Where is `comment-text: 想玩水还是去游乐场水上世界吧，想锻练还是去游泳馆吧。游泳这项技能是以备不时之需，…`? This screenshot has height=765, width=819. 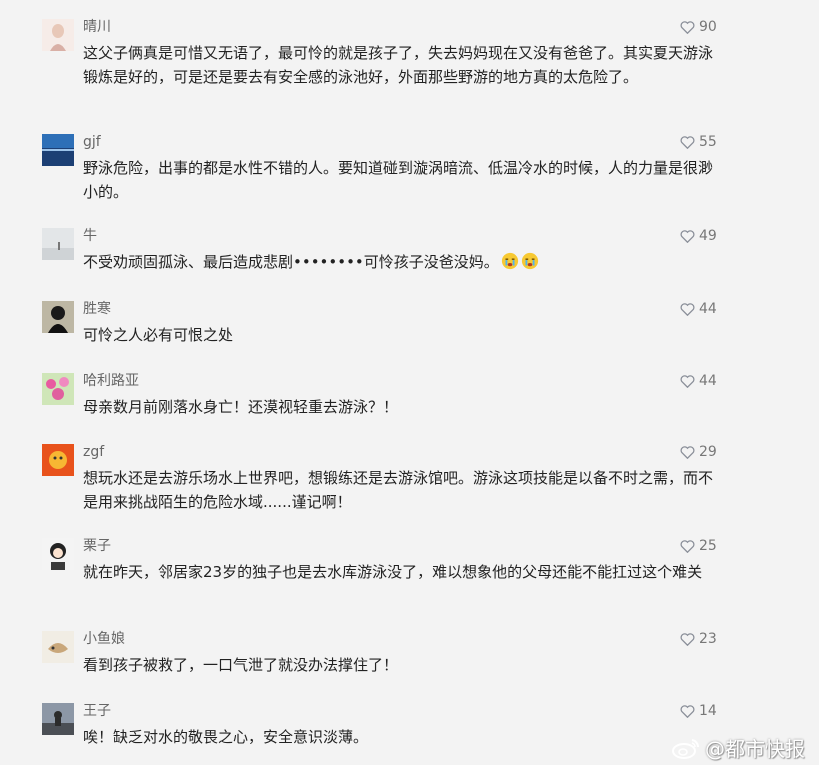 comment-text: 想玩水还是去游乐场水上世界吧，想锻练还是去游泳馆吧。游泳这项技能是以备不时之需，… is located at coordinates (398, 490).